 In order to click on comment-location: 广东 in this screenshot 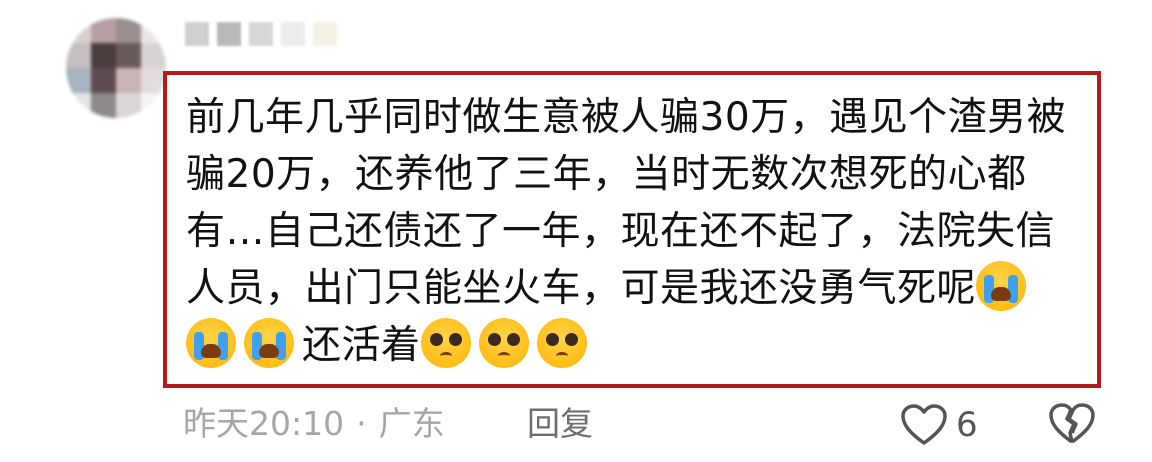, I will do `click(411, 423)`.